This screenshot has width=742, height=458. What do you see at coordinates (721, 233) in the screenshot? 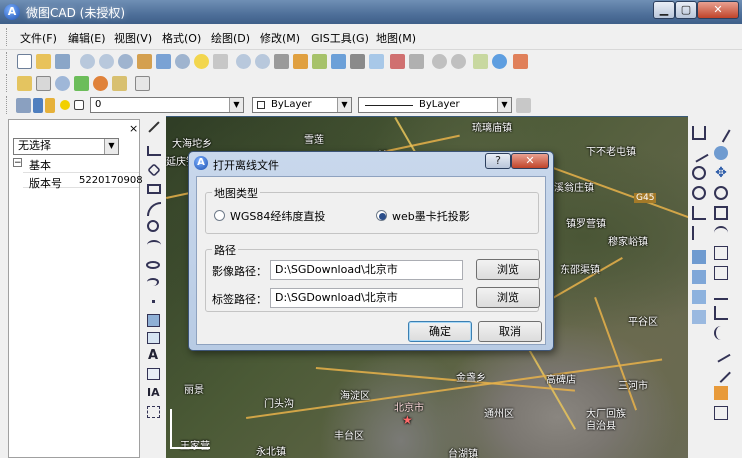
I see `stretch-icon` at bounding box center [721, 233].